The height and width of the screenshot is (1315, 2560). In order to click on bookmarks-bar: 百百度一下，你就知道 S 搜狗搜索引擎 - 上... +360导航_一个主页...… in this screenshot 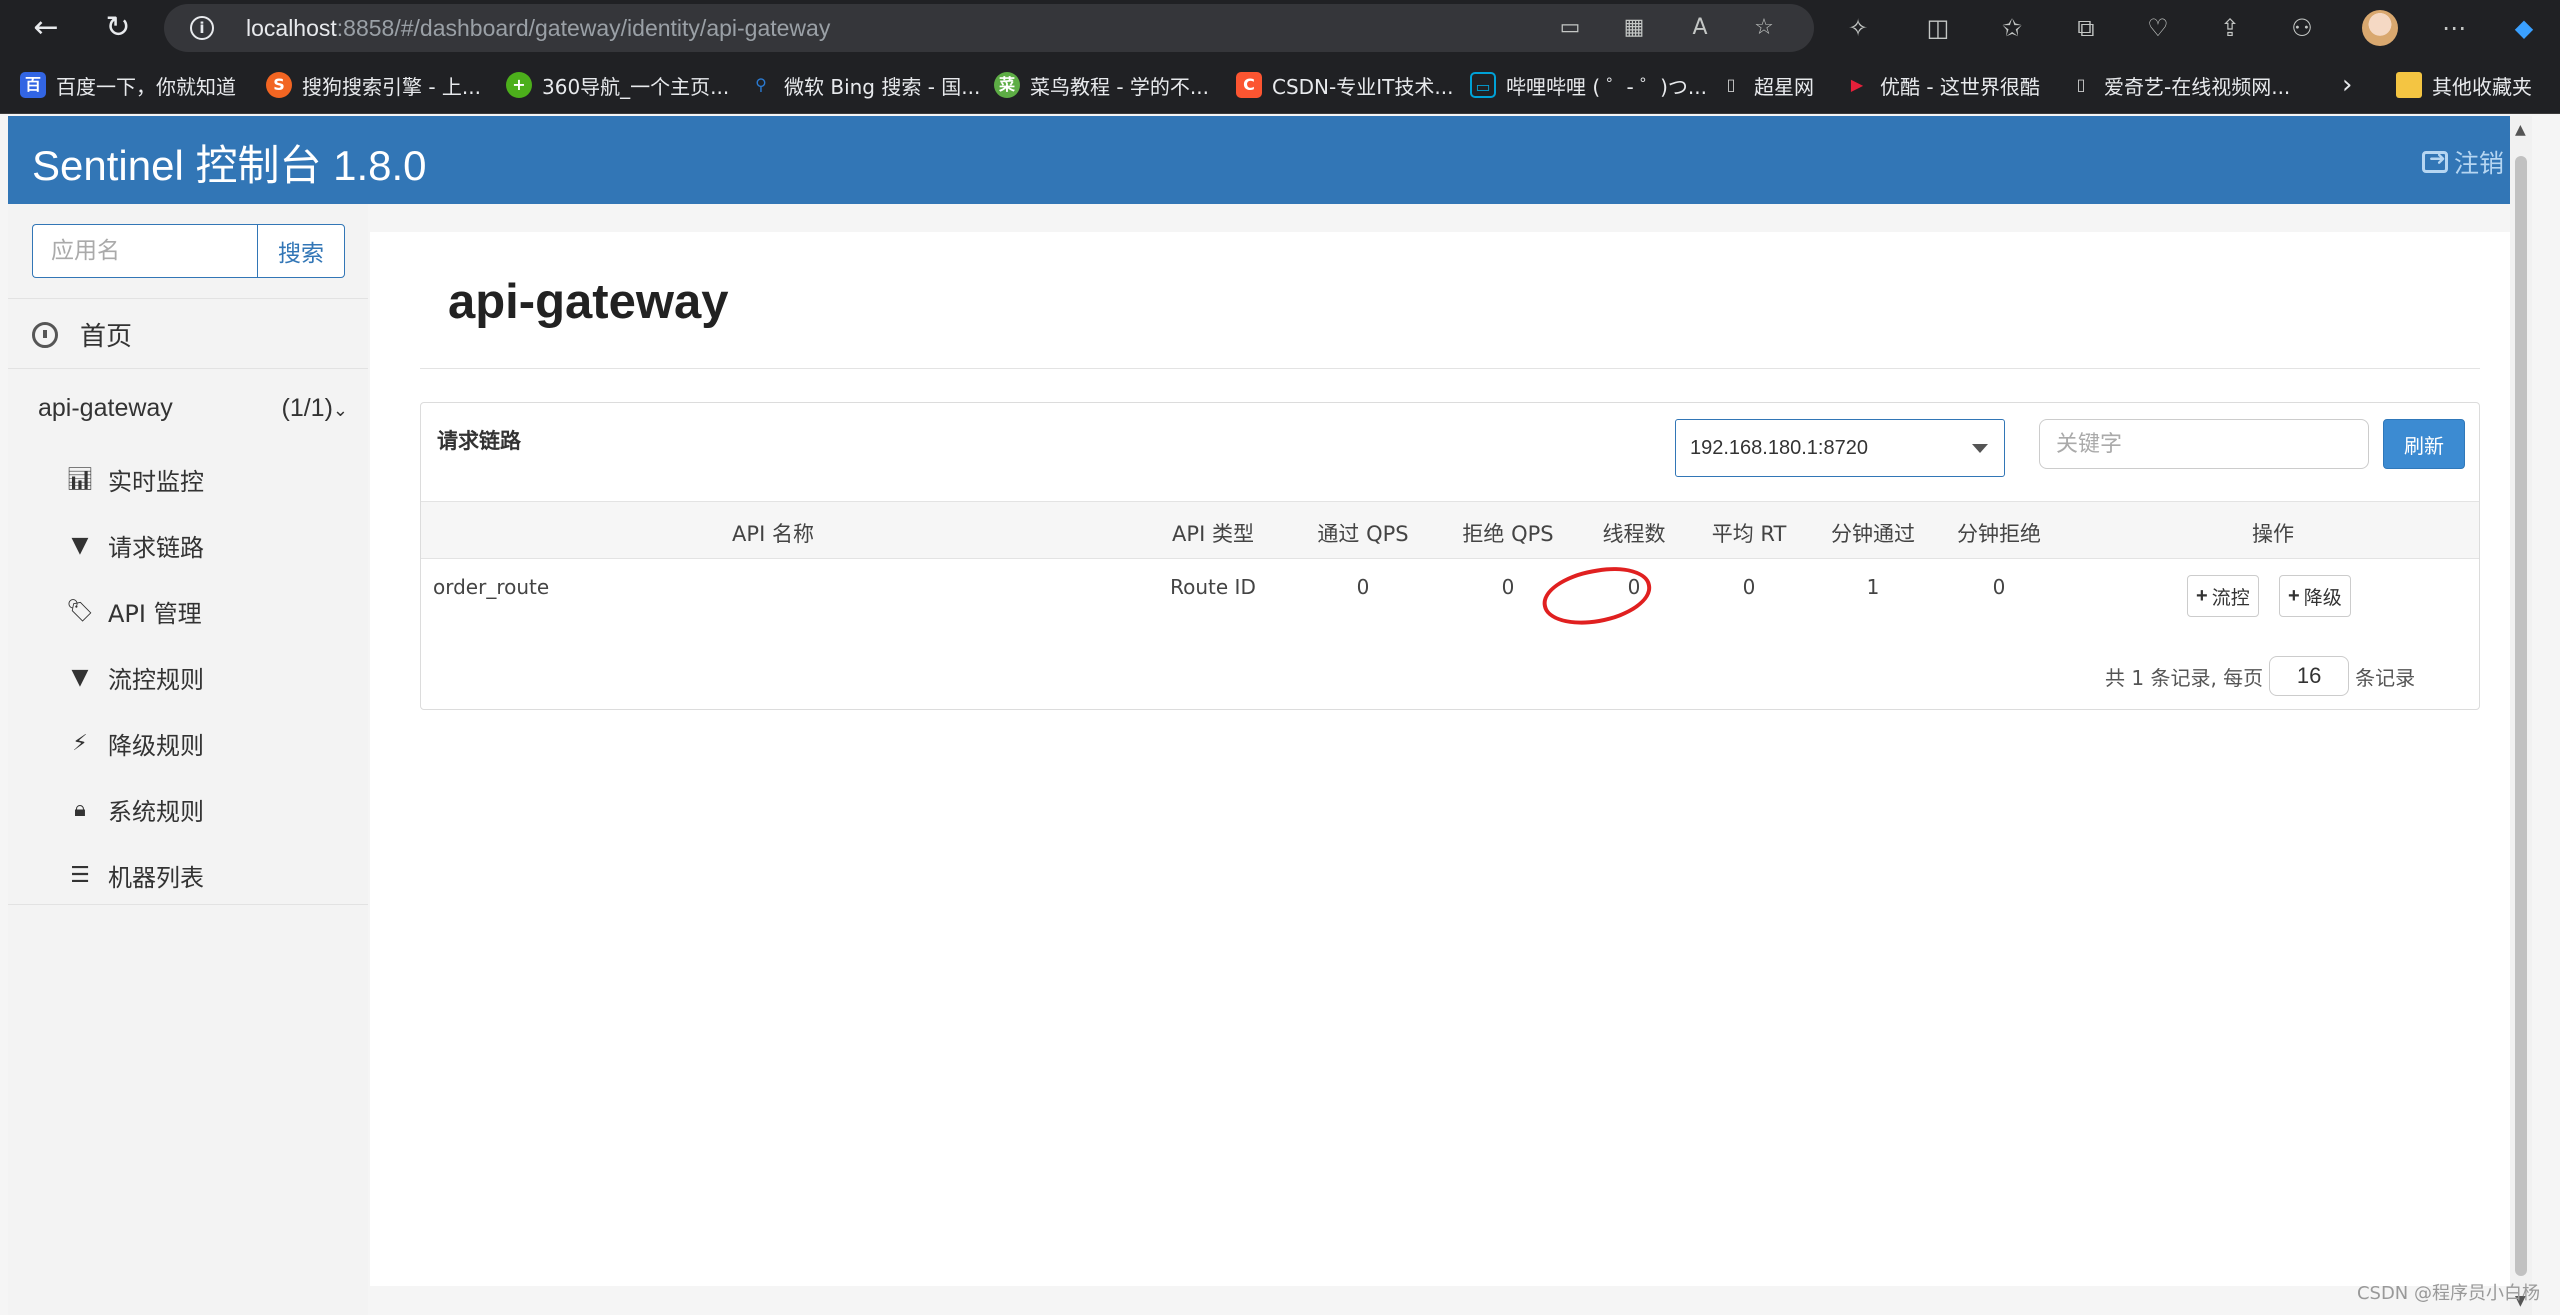, I will do `click(1280, 85)`.